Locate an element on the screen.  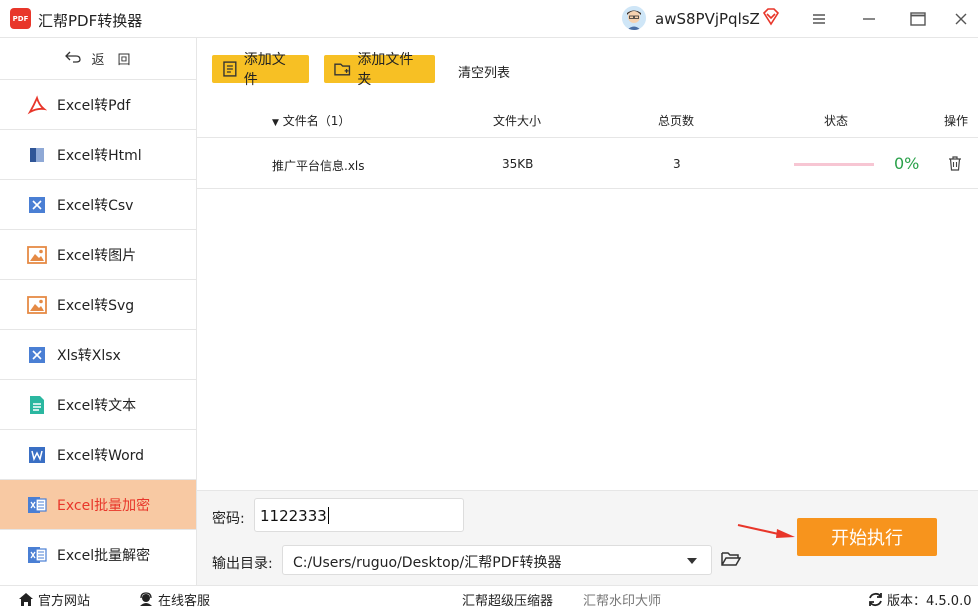
password-value: 1122333 is located at coordinates (293, 516).